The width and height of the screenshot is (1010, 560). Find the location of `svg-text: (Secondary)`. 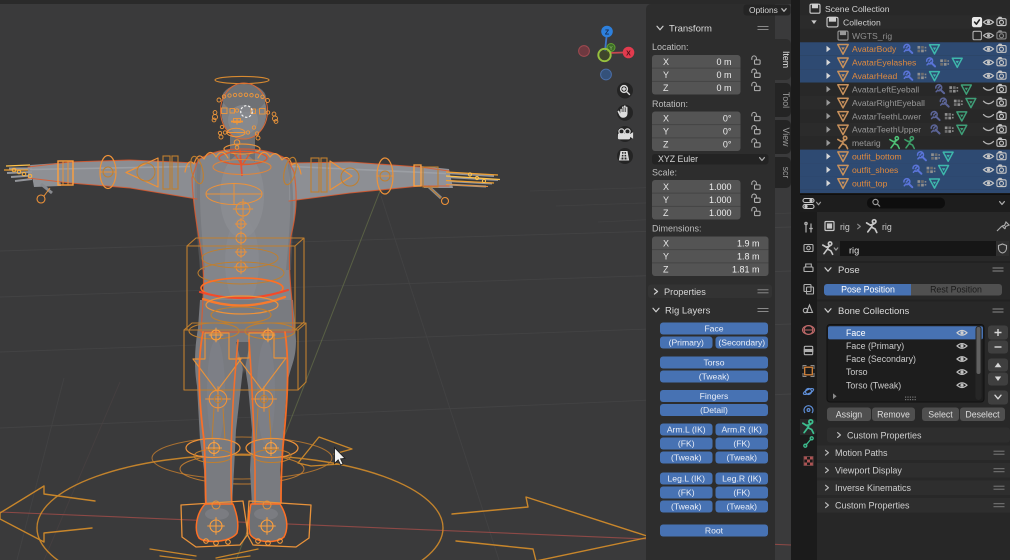

svg-text: (Secondary) is located at coordinates (741, 343).